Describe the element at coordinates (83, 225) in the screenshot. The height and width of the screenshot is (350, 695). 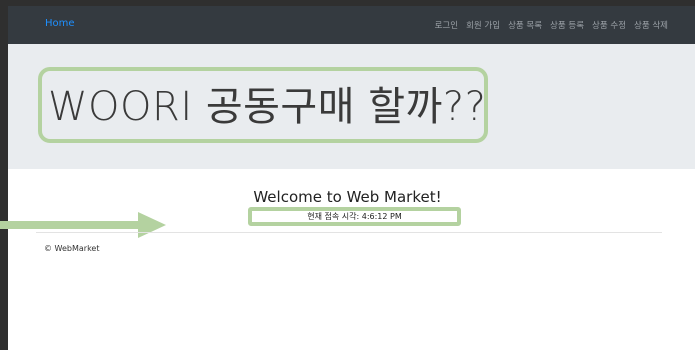
I see `highlight-arrow-icon` at that location.